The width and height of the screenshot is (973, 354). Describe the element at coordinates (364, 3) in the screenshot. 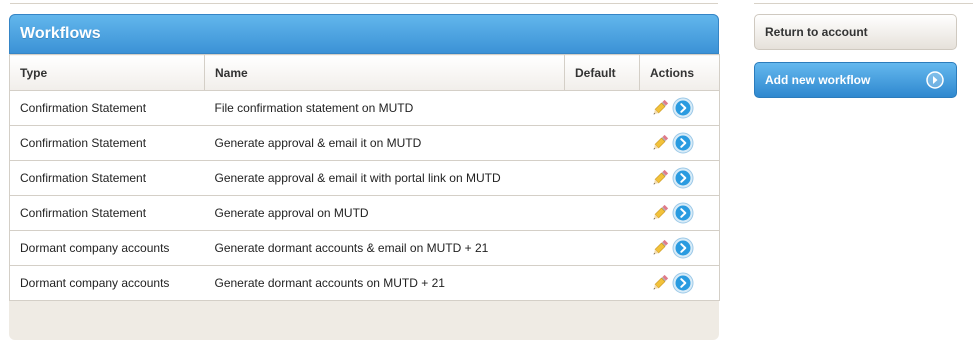

I see `top-divider` at that location.